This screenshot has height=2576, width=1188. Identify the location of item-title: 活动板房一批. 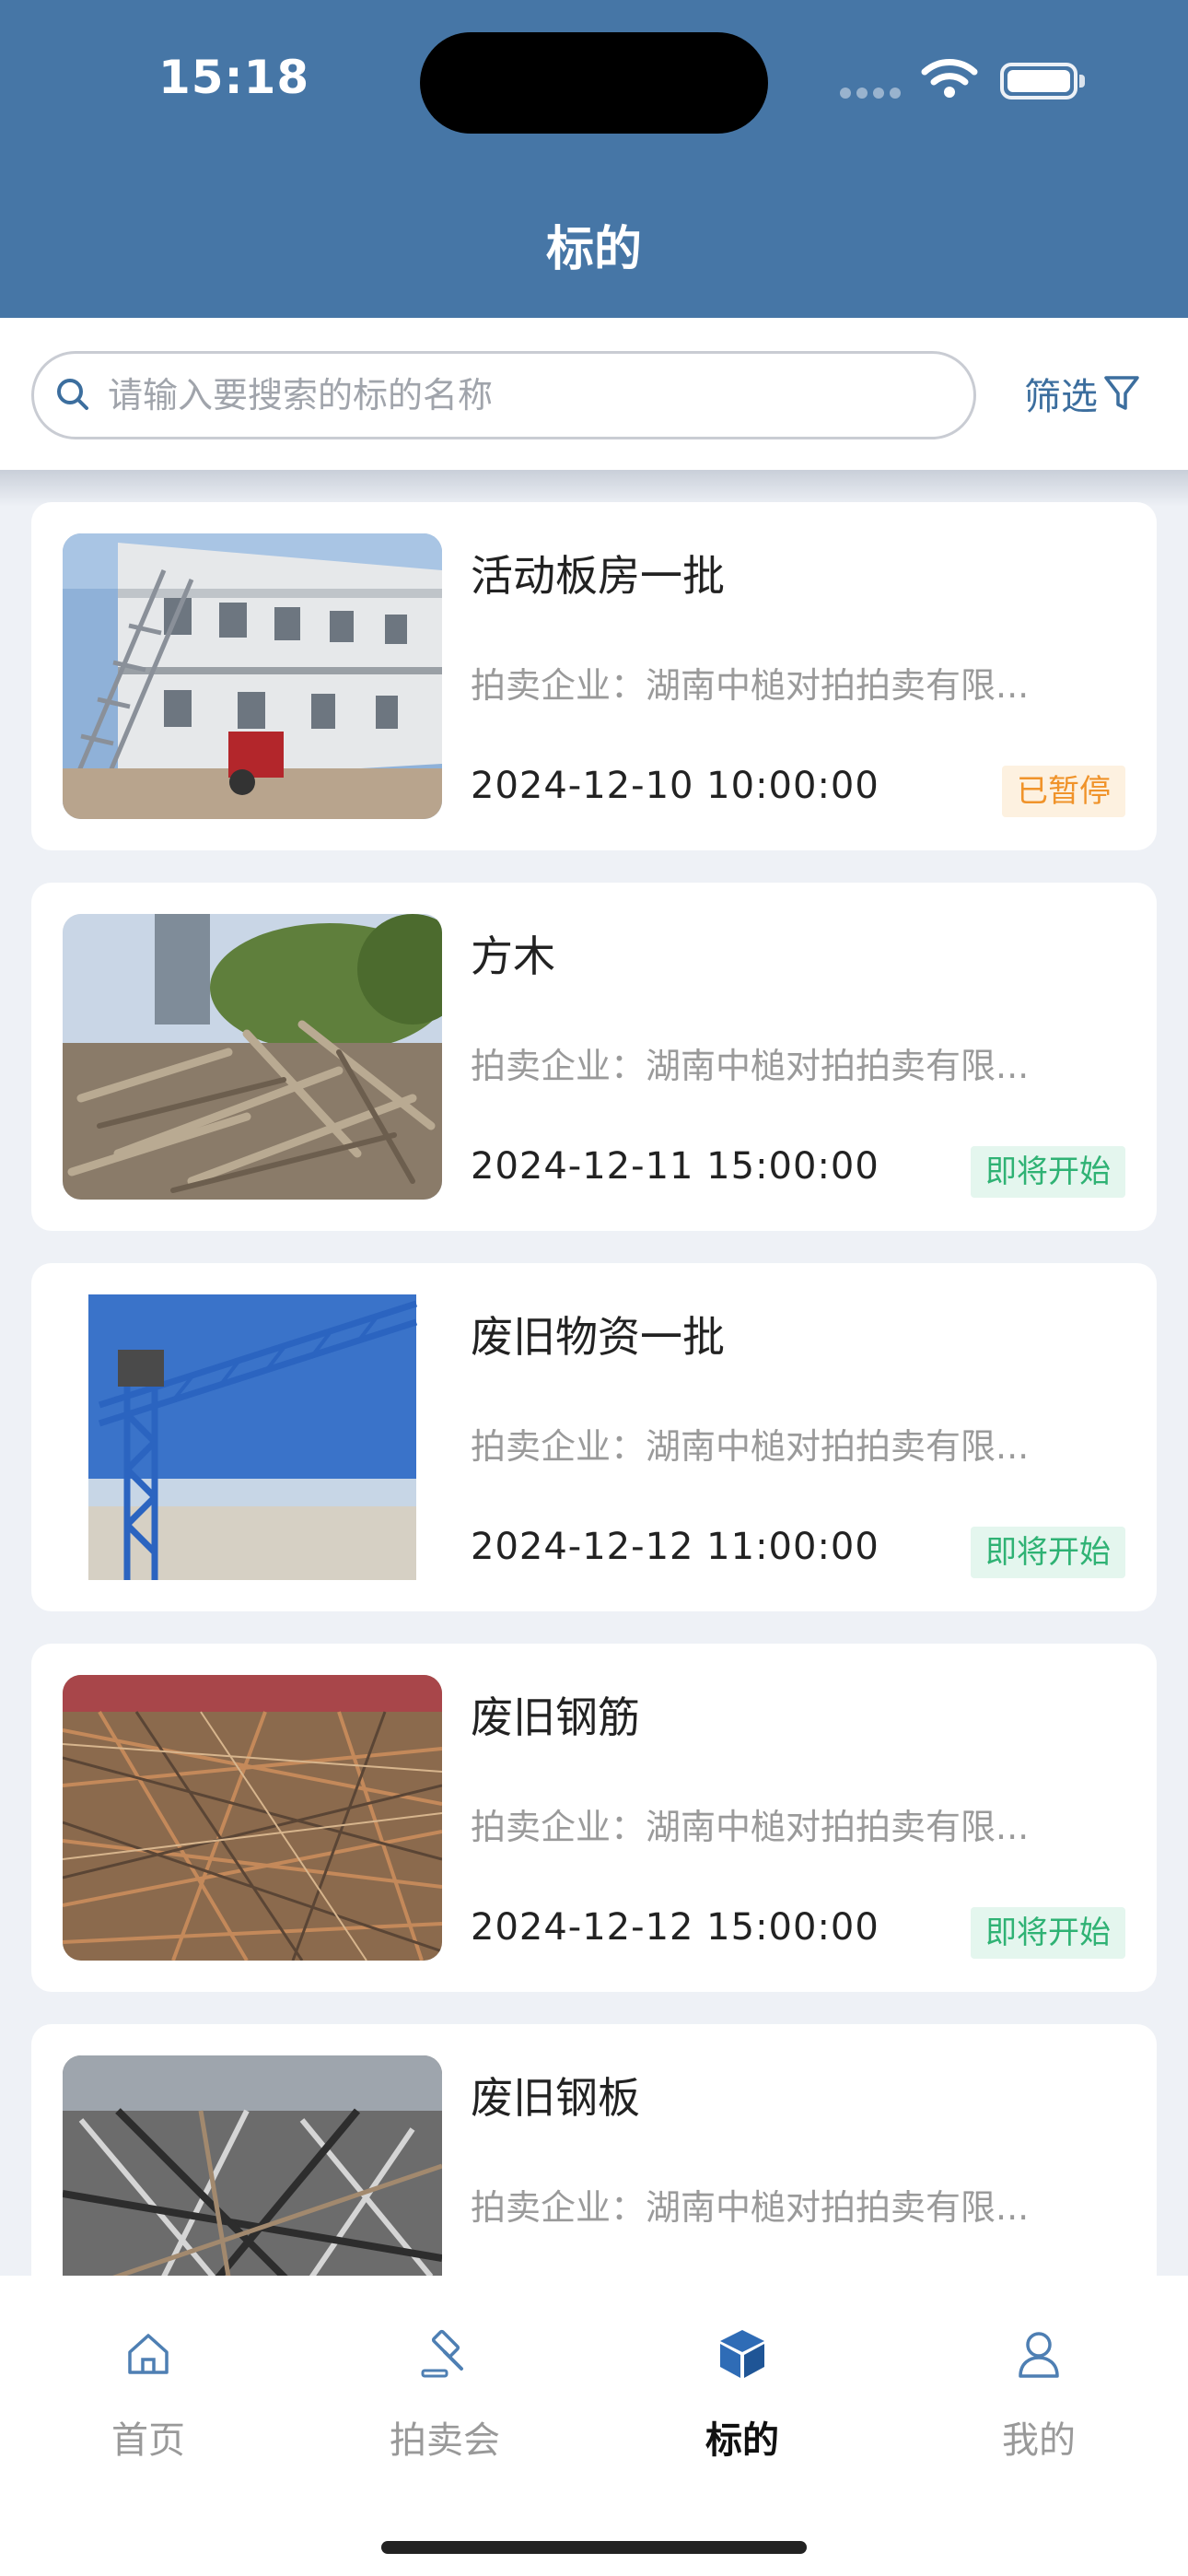
(598, 576).